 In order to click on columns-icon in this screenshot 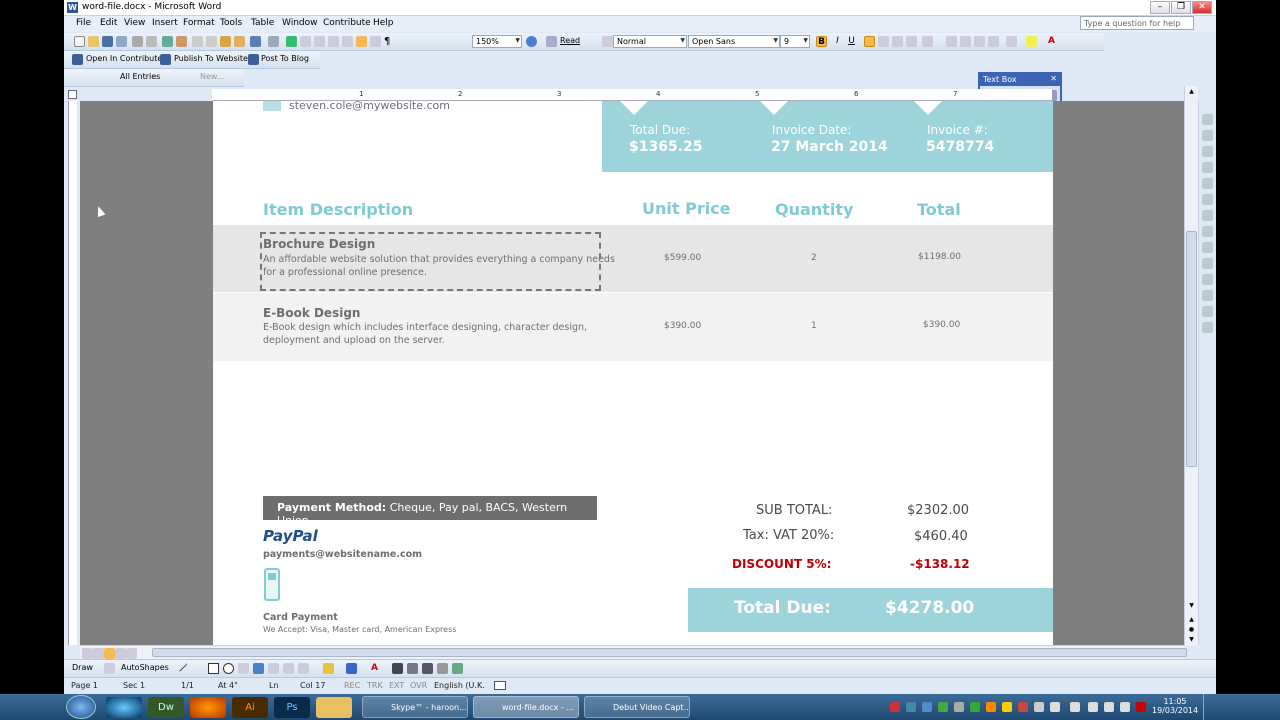, I will do `click(347, 41)`.